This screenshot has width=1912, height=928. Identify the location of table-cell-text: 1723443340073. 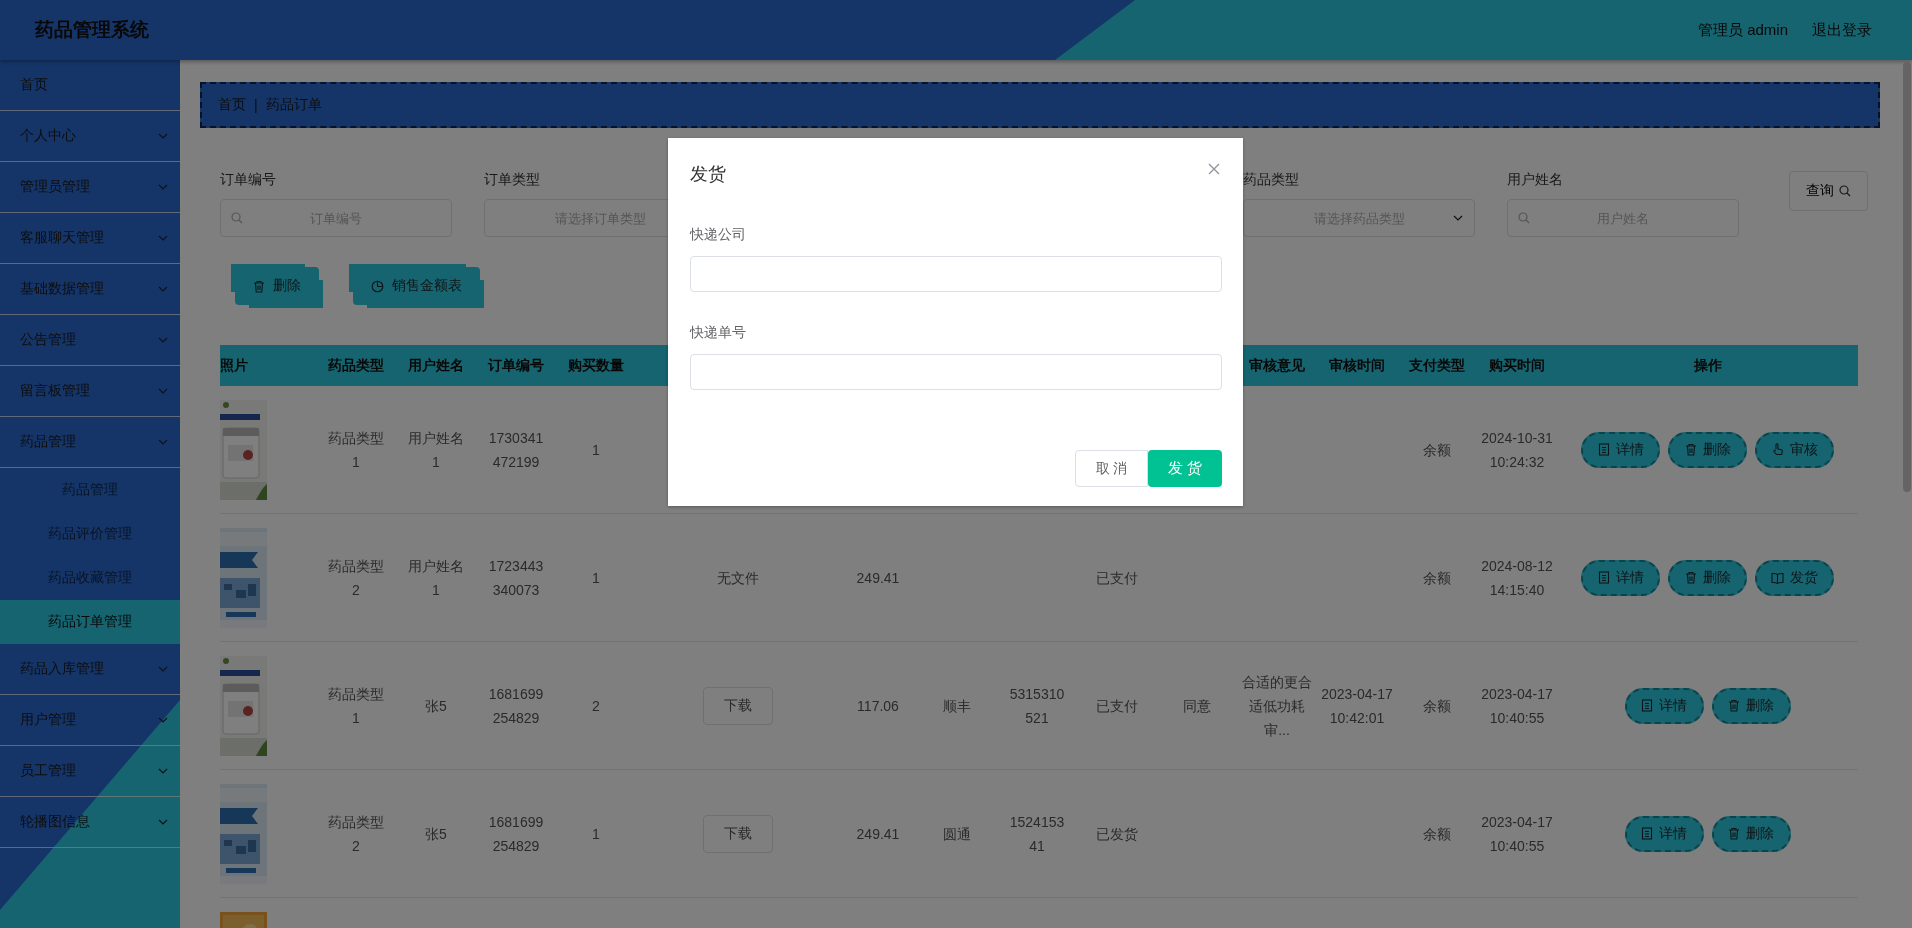
(516, 578).